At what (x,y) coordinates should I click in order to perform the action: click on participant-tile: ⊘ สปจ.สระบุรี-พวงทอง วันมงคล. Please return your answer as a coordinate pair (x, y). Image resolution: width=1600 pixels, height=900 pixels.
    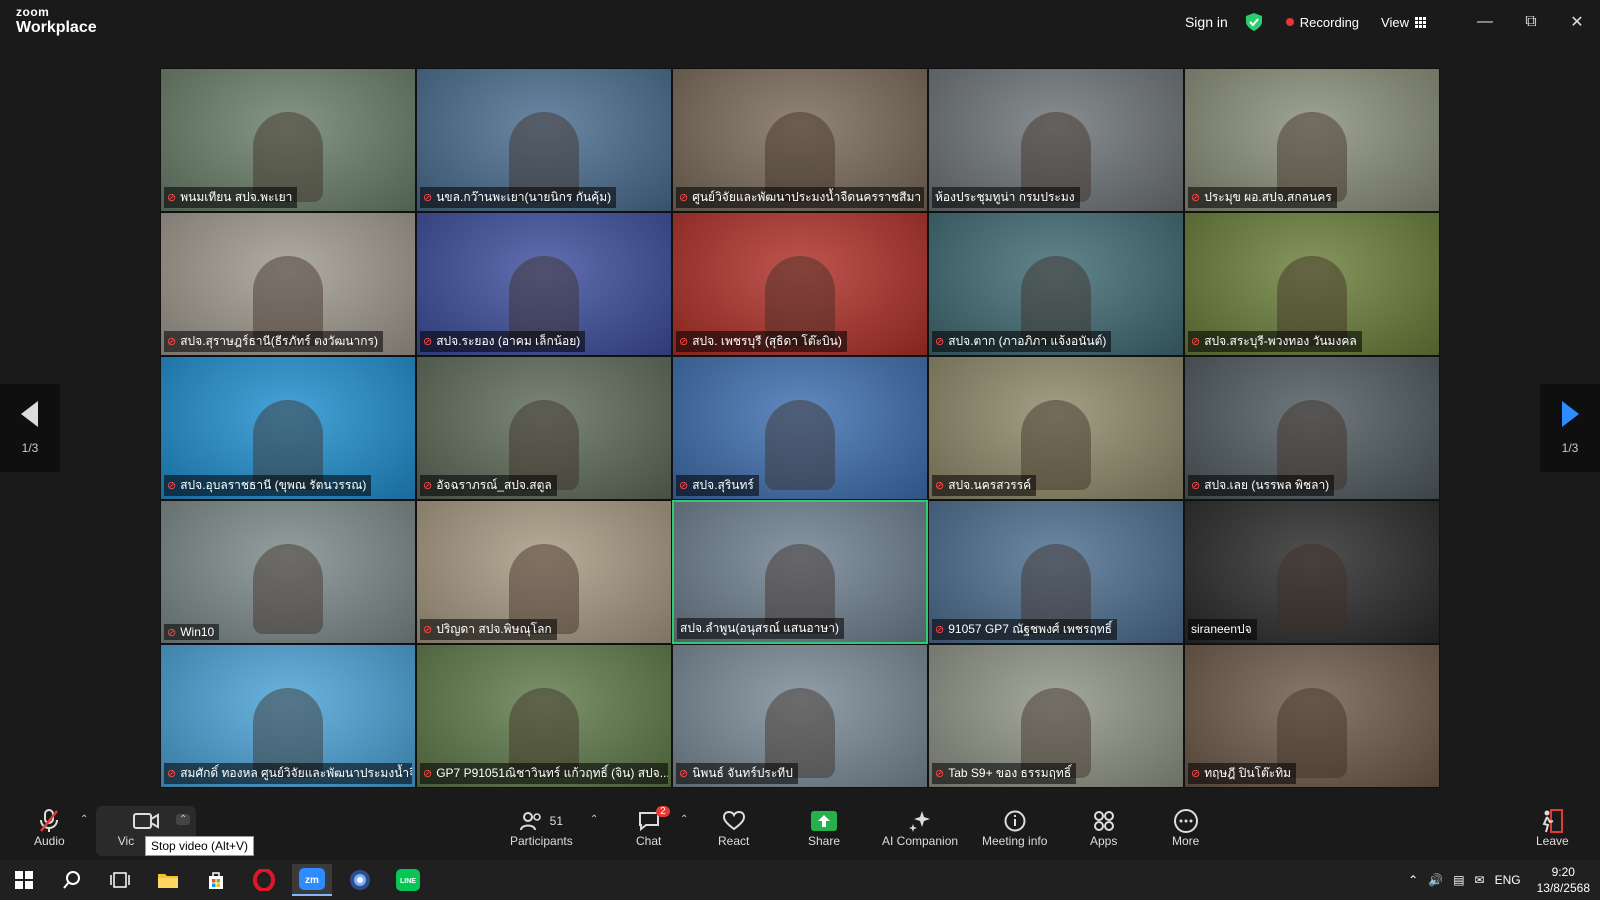
    Looking at the image, I should click on (1312, 284).